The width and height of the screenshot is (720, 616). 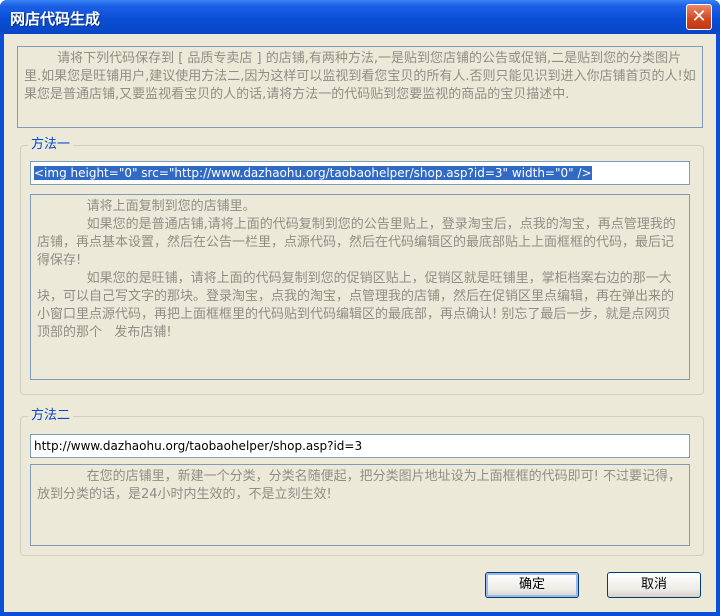 What do you see at coordinates (699, 17) in the screenshot?
I see `close-icon: ✕` at bounding box center [699, 17].